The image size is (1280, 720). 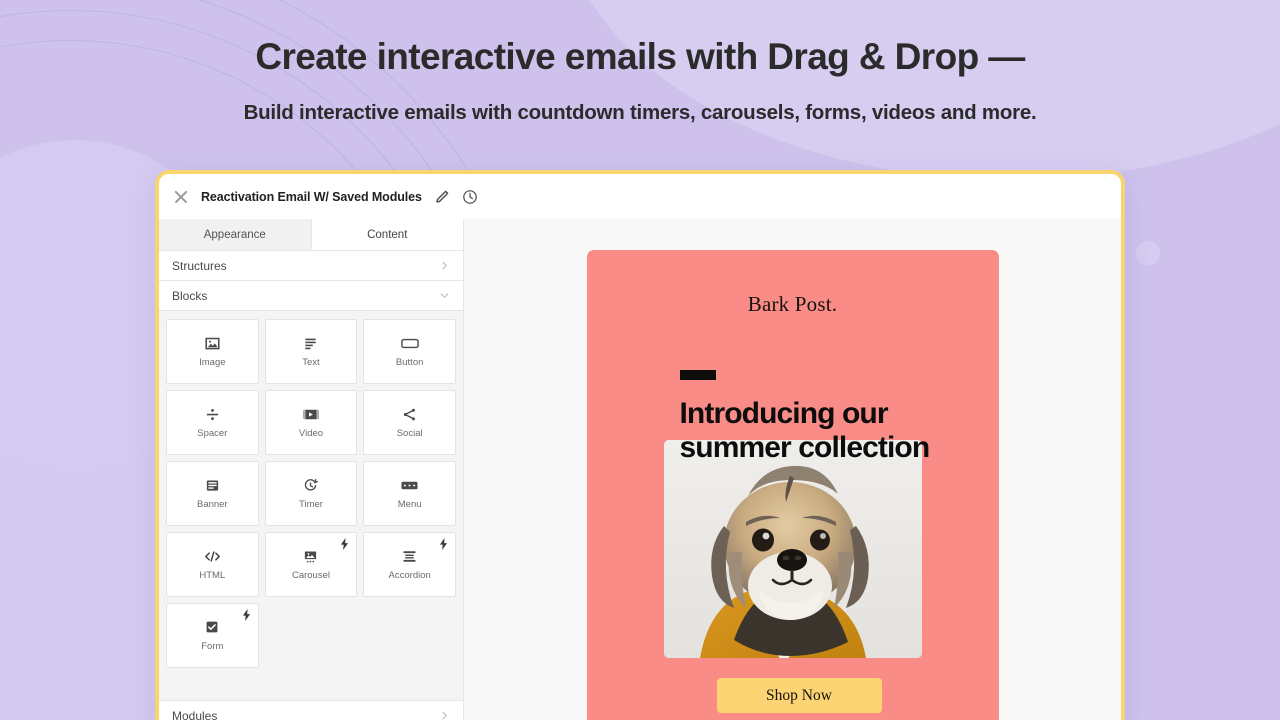 I want to click on block-label: Banner, so click(x=212, y=504).